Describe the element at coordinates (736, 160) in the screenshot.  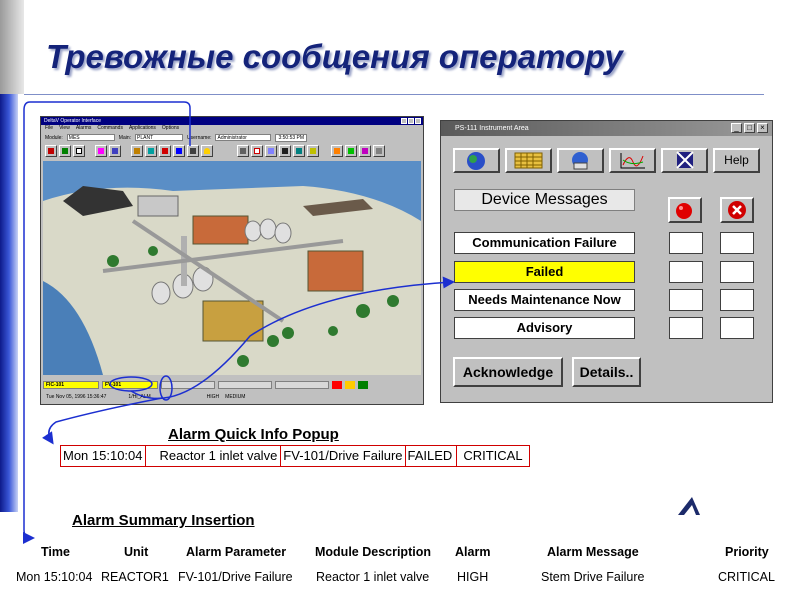
I see `help-button: Help` at that location.